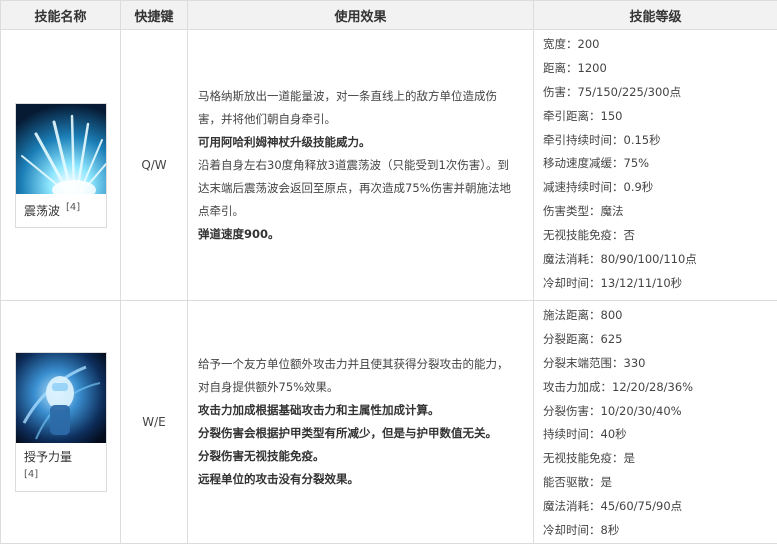  What do you see at coordinates (347, 107) in the screenshot?
I see `effect-text: 马格纳斯放出一道能量波，对一条直线上的敌方单位造成伤害，并将他们朝自身牵引。` at bounding box center [347, 107].